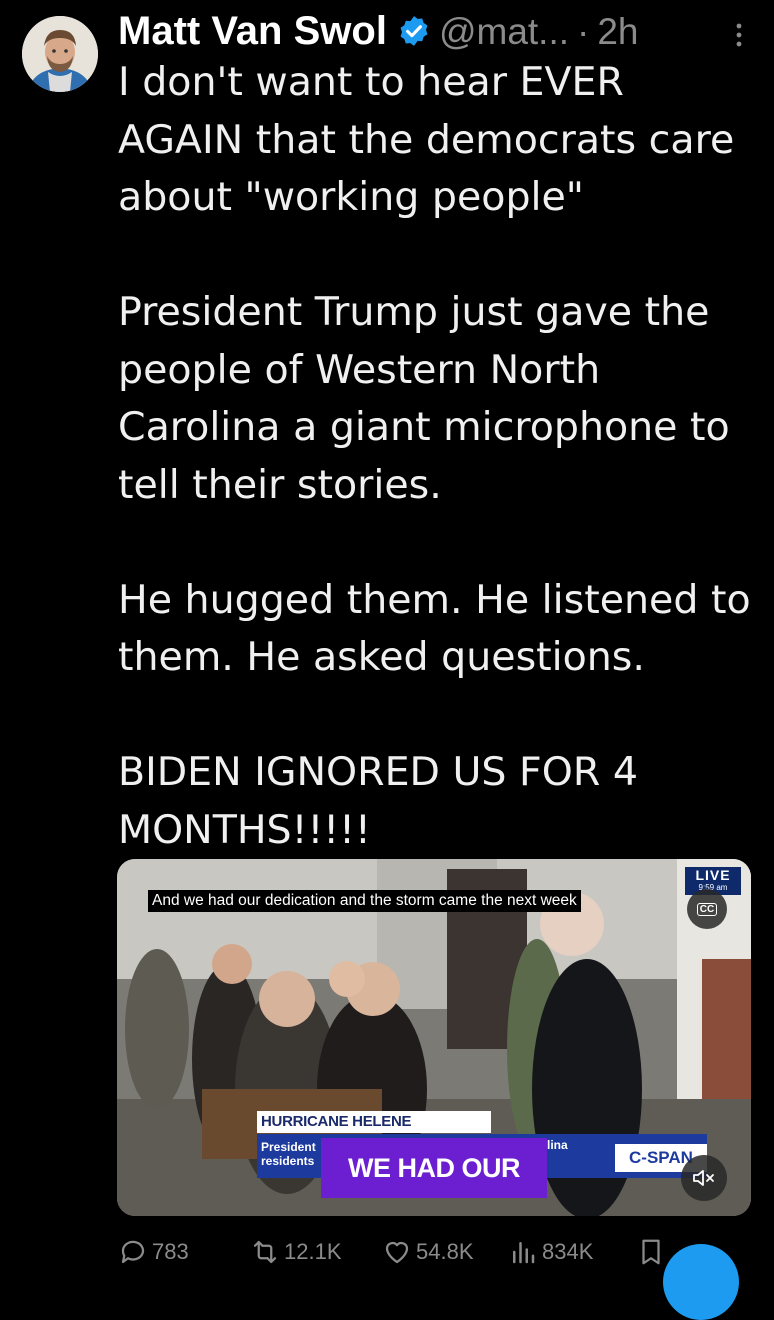  I want to click on closed-captions-button: CC, so click(707, 909).